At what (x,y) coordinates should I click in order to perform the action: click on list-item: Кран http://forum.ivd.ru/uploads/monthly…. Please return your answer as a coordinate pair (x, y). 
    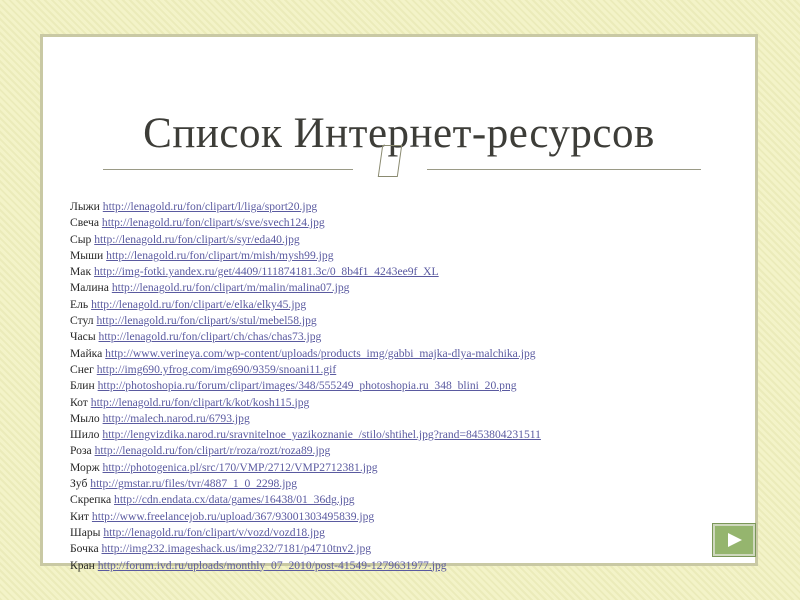
    Looking at the image, I should click on (305, 566).